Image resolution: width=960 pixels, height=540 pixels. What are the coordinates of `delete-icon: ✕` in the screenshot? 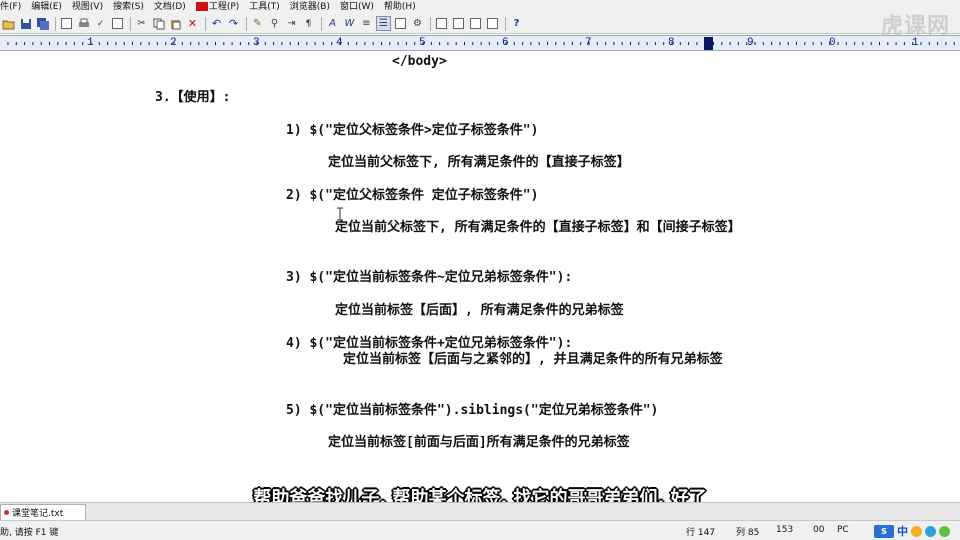 It's located at (192, 23).